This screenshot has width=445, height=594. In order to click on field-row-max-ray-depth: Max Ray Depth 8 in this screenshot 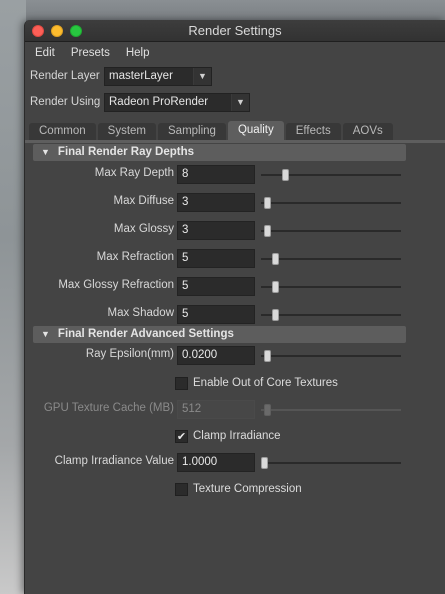, I will do `click(235, 174)`.